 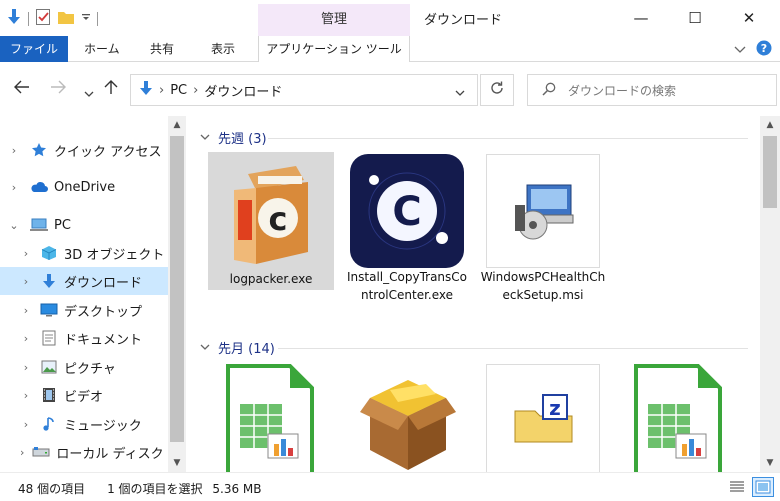 I want to click on svg-text: z, so click(x=555, y=408).